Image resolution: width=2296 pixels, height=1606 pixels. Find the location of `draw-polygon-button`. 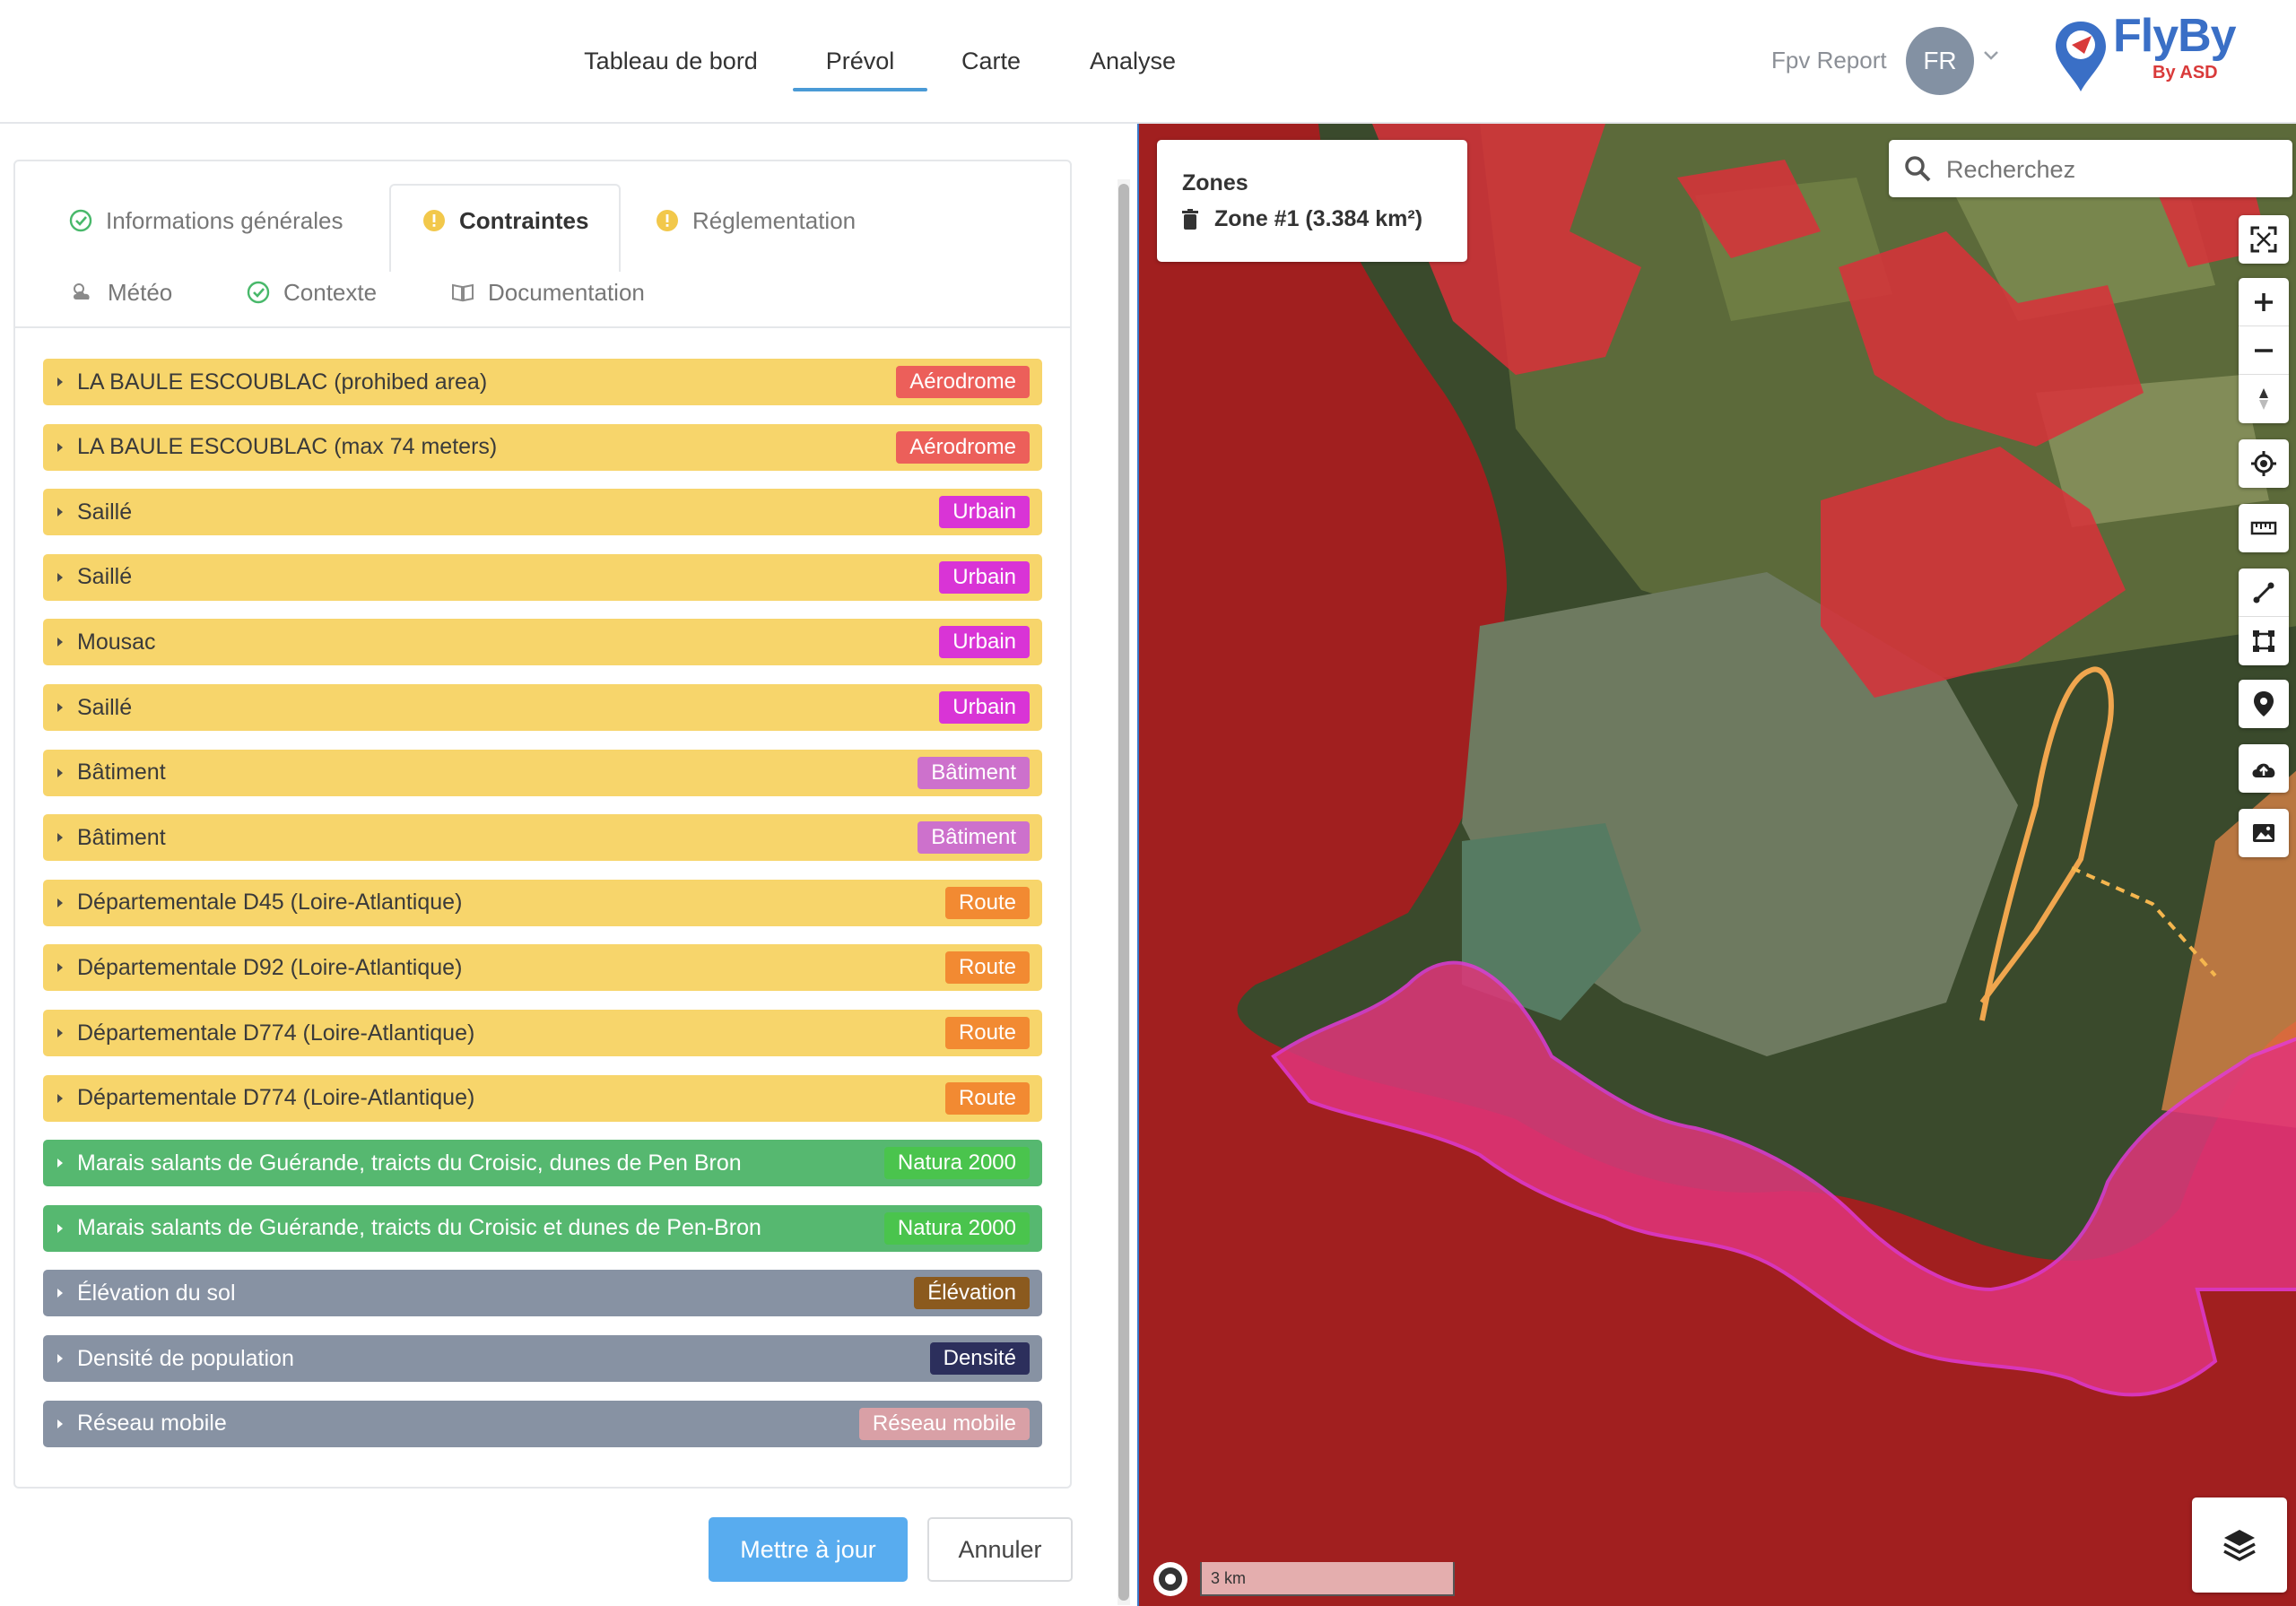

draw-polygon-button is located at coordinates (2264, 641).